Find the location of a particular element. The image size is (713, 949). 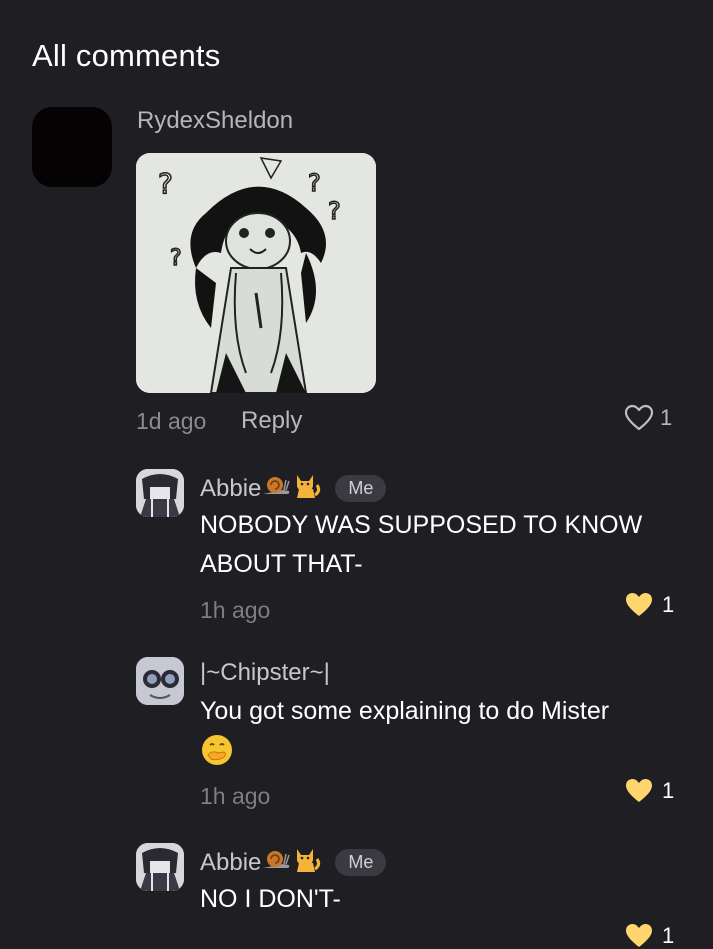

heart-outline-icon is located at coordinates (639, 417).